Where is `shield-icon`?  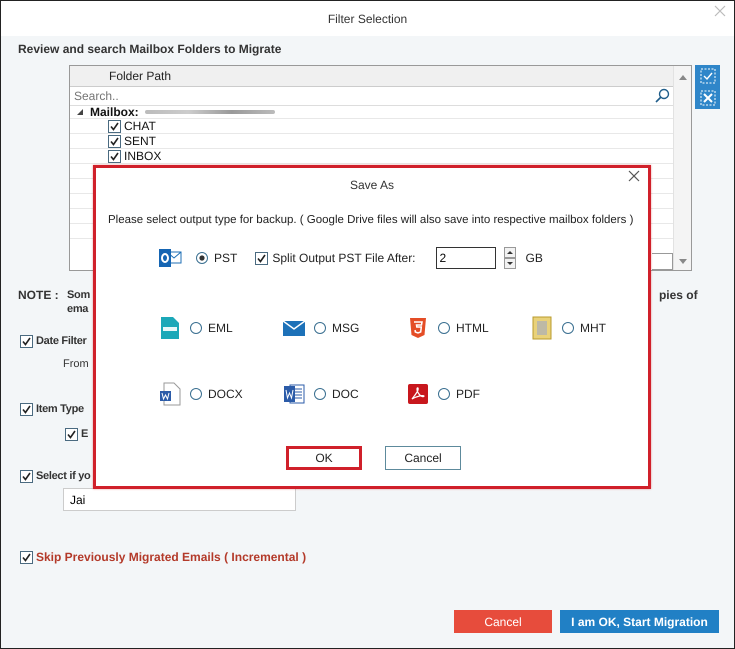
shield-icon is located at coordinates (418, 328).